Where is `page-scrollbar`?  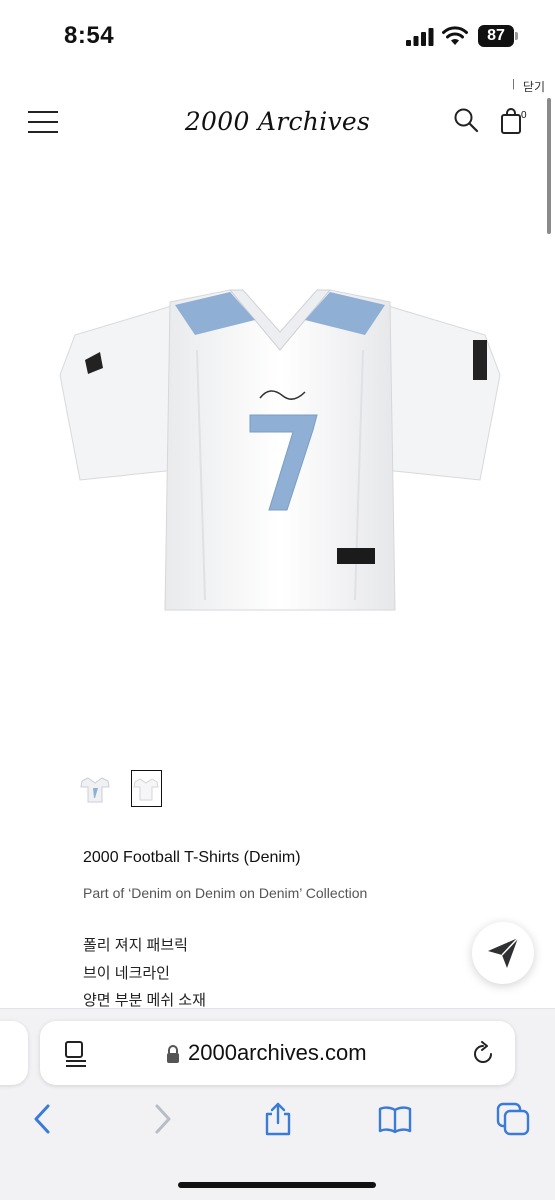
page-scrollbar is located at coordinates (549, 166).